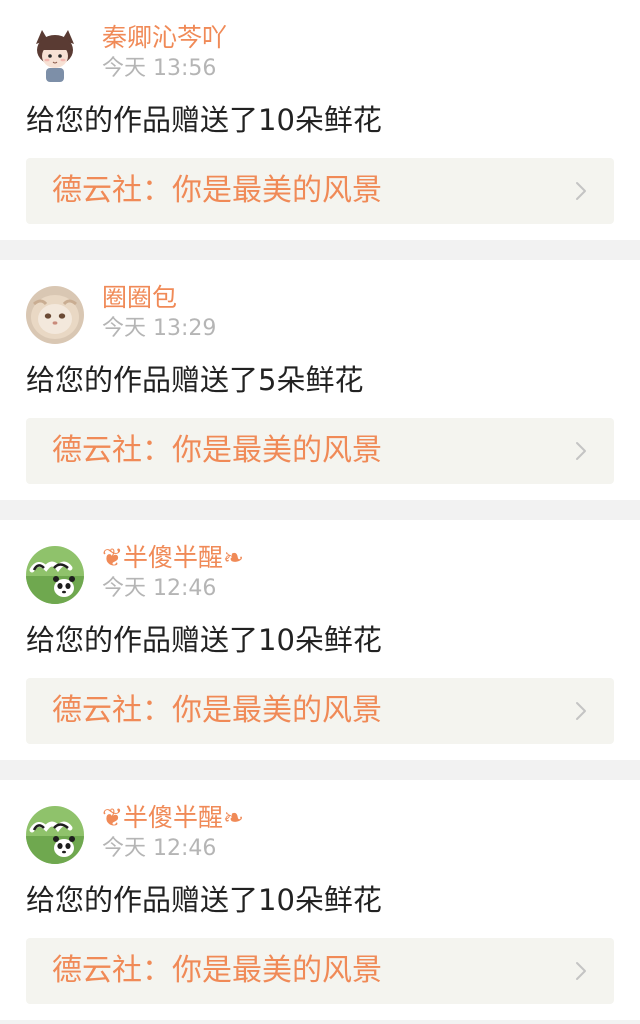  I want to click on kitten-photo-avatar-icon, so click(55, 315).